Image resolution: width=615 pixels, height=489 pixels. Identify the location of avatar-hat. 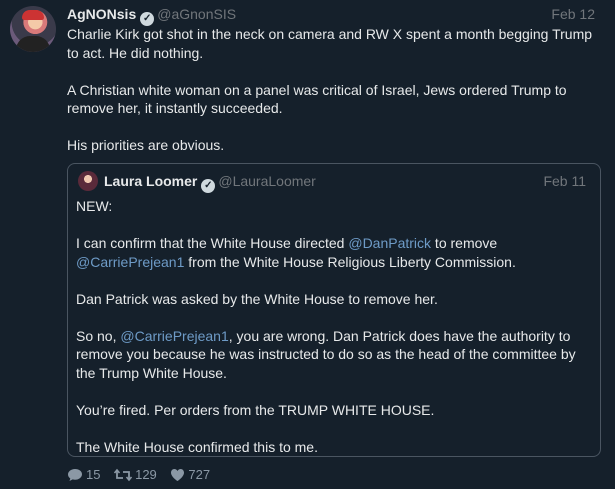
(33, 15).